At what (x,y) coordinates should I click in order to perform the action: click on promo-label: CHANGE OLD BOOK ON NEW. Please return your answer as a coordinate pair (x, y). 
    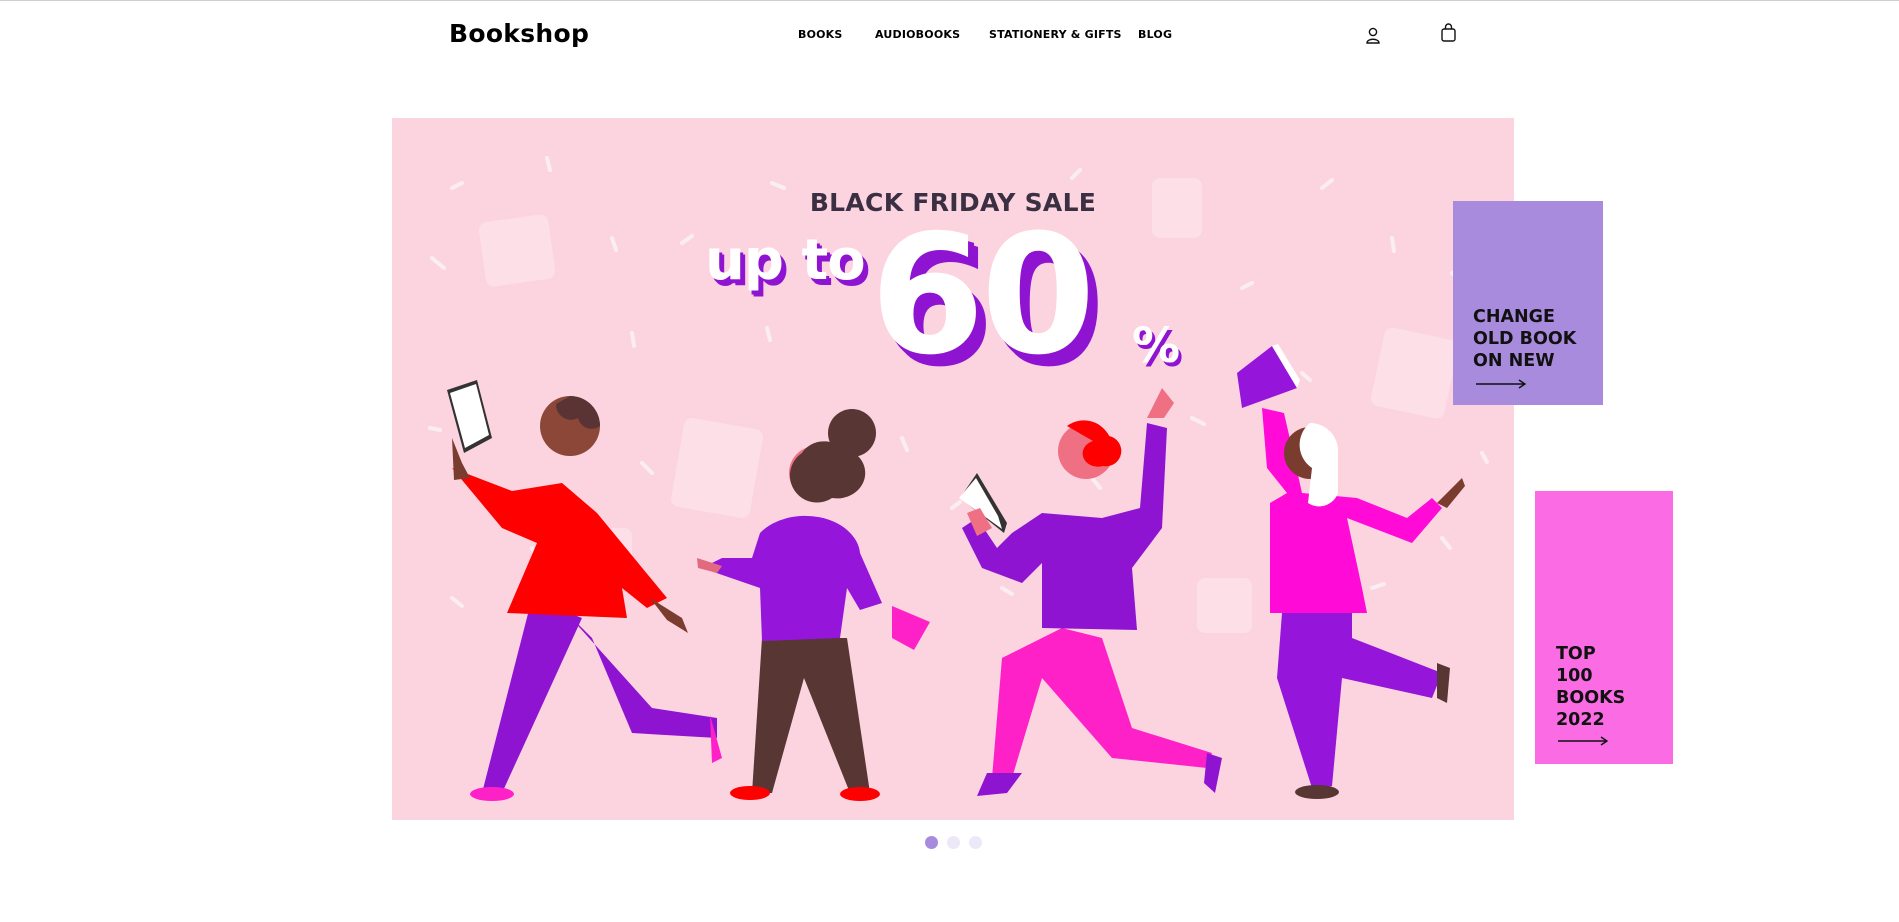
    Looking at the image, I should click on (1525, 339).